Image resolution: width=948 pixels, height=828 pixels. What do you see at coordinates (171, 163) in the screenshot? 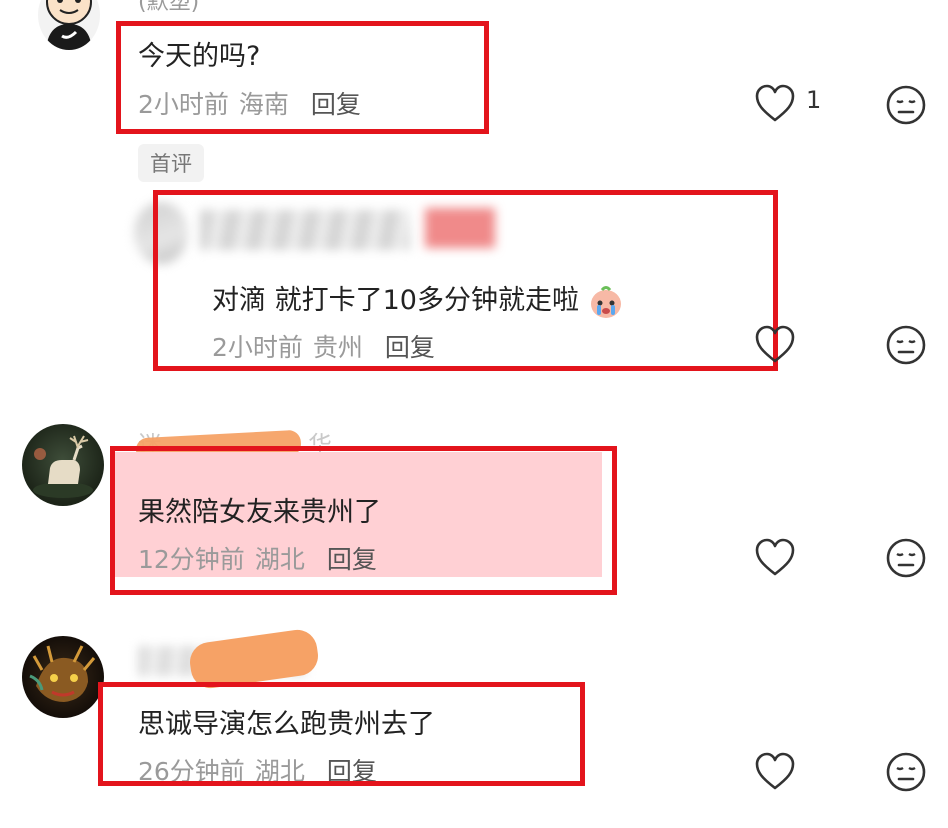
I see `first-comment-tag: 首评` at bounding box center [171, 163].